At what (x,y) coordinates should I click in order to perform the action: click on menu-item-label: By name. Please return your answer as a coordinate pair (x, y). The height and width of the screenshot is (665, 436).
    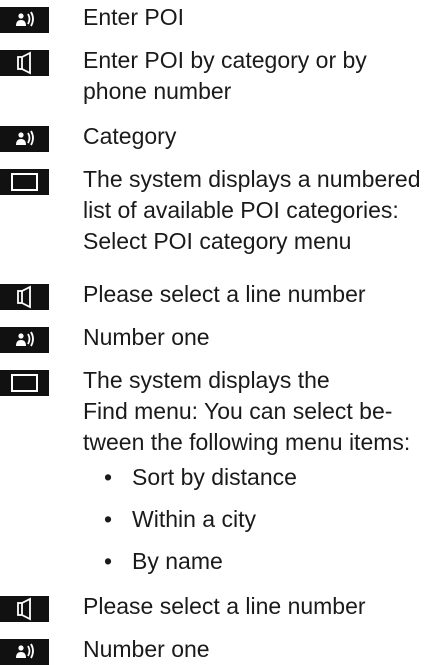
    Looking at the image, I should click on (177, 561).